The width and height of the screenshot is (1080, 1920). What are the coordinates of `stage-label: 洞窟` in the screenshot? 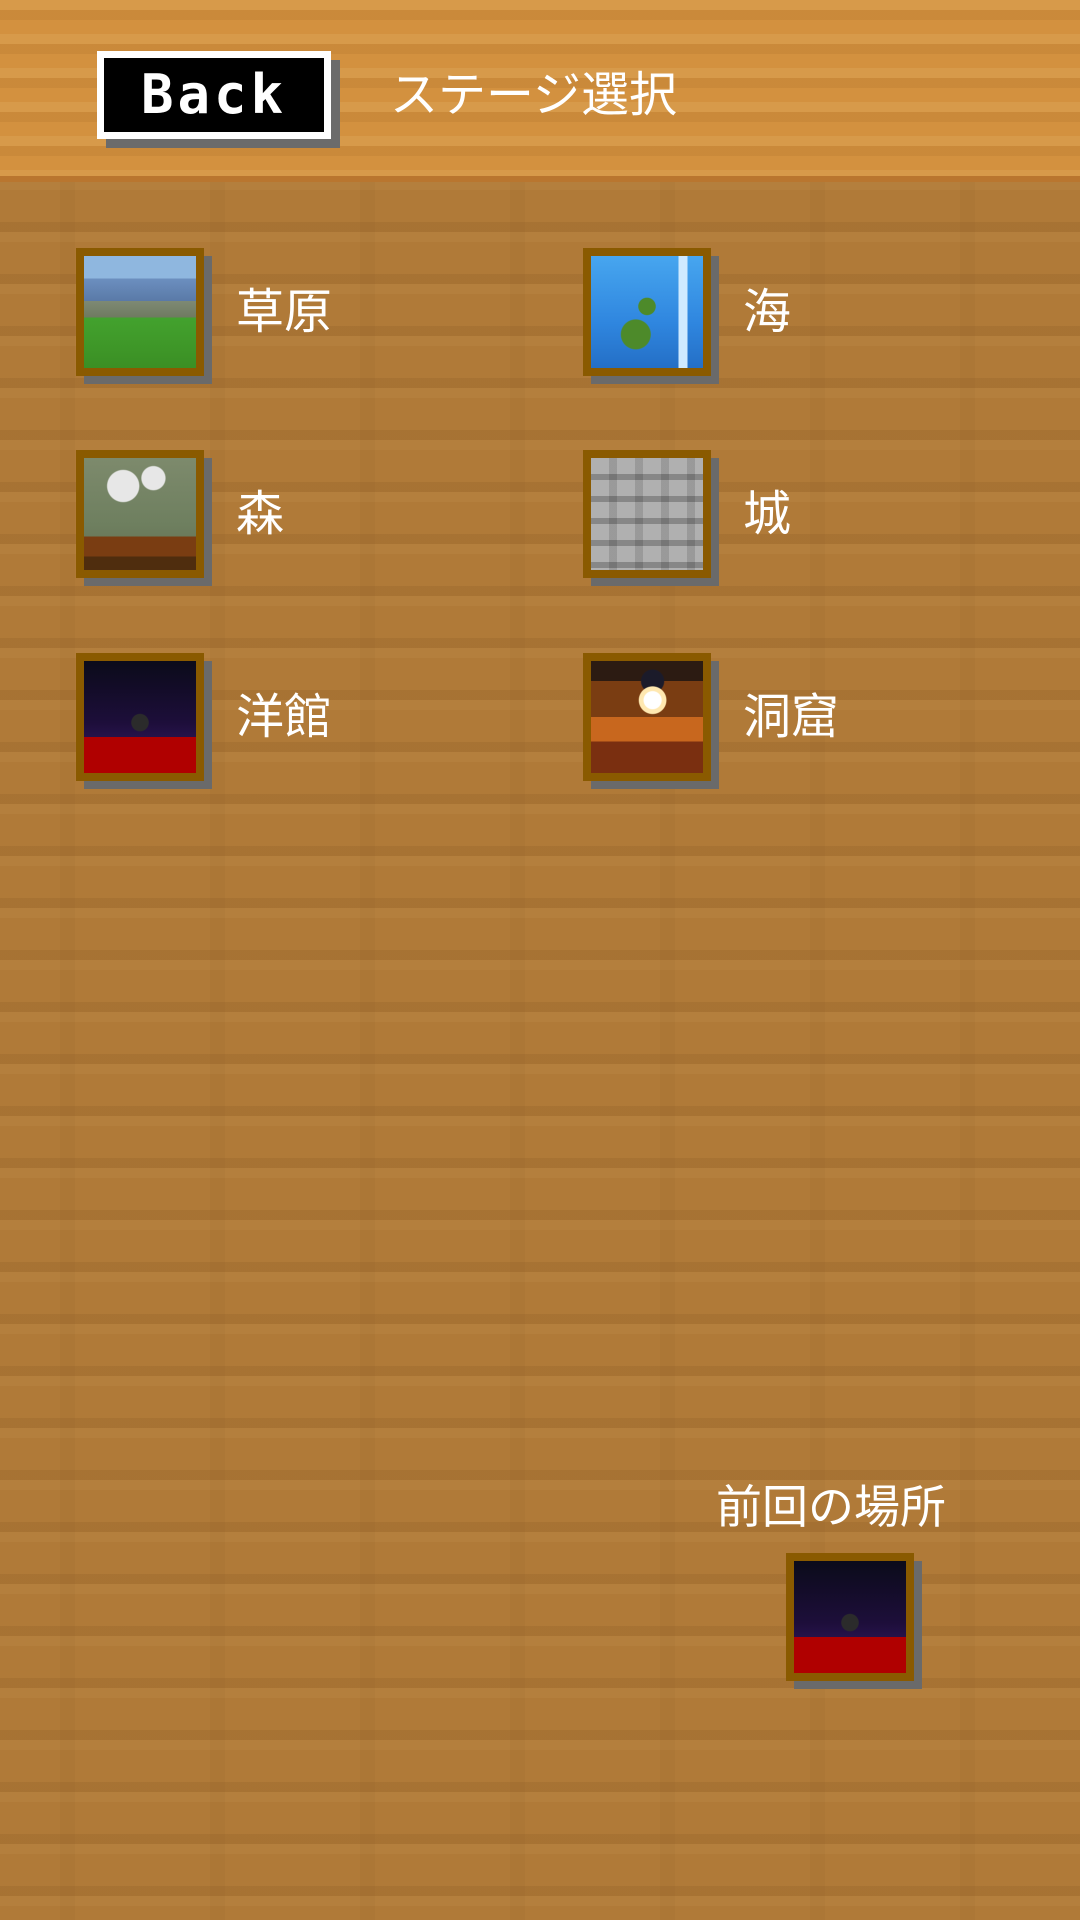 It's located at (791, 717).